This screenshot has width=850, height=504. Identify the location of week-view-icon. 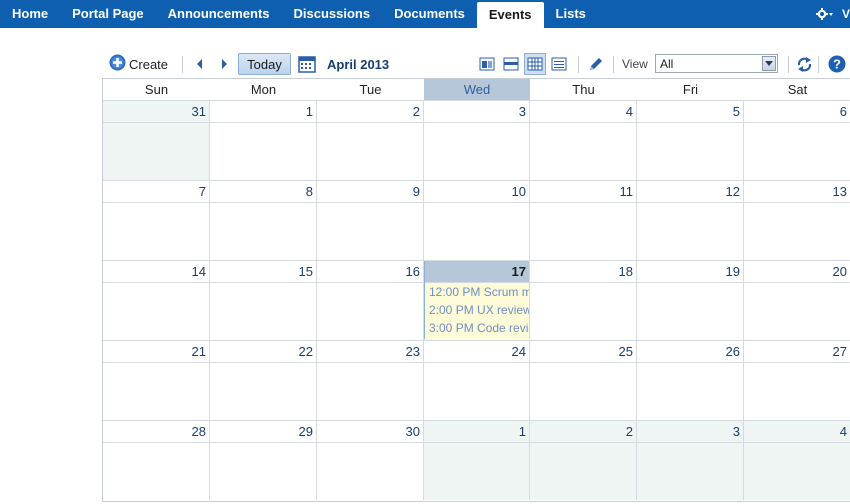
(511, 64).